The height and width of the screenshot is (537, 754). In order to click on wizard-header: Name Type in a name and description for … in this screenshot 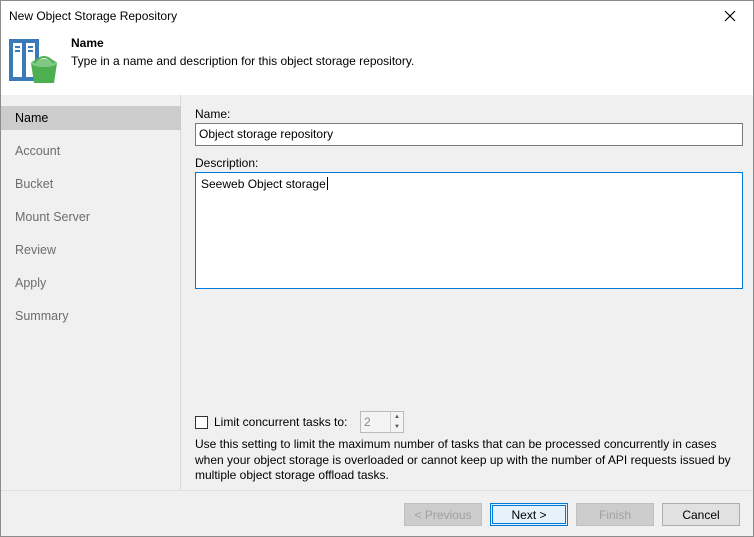, I will do `click(377, 63)`.